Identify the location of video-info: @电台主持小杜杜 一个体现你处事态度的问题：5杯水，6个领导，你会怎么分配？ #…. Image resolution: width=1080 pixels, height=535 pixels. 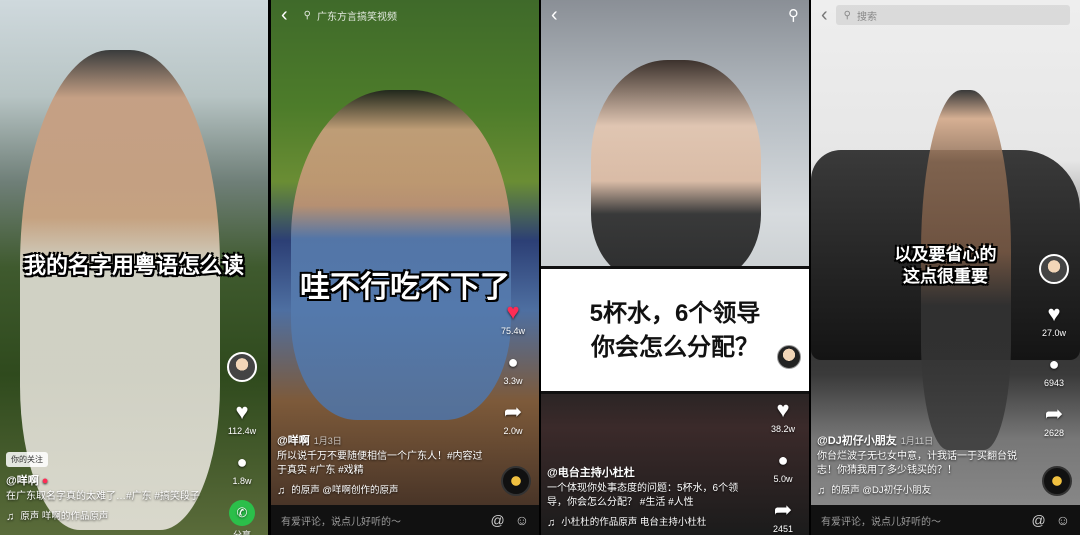
(652, 498).